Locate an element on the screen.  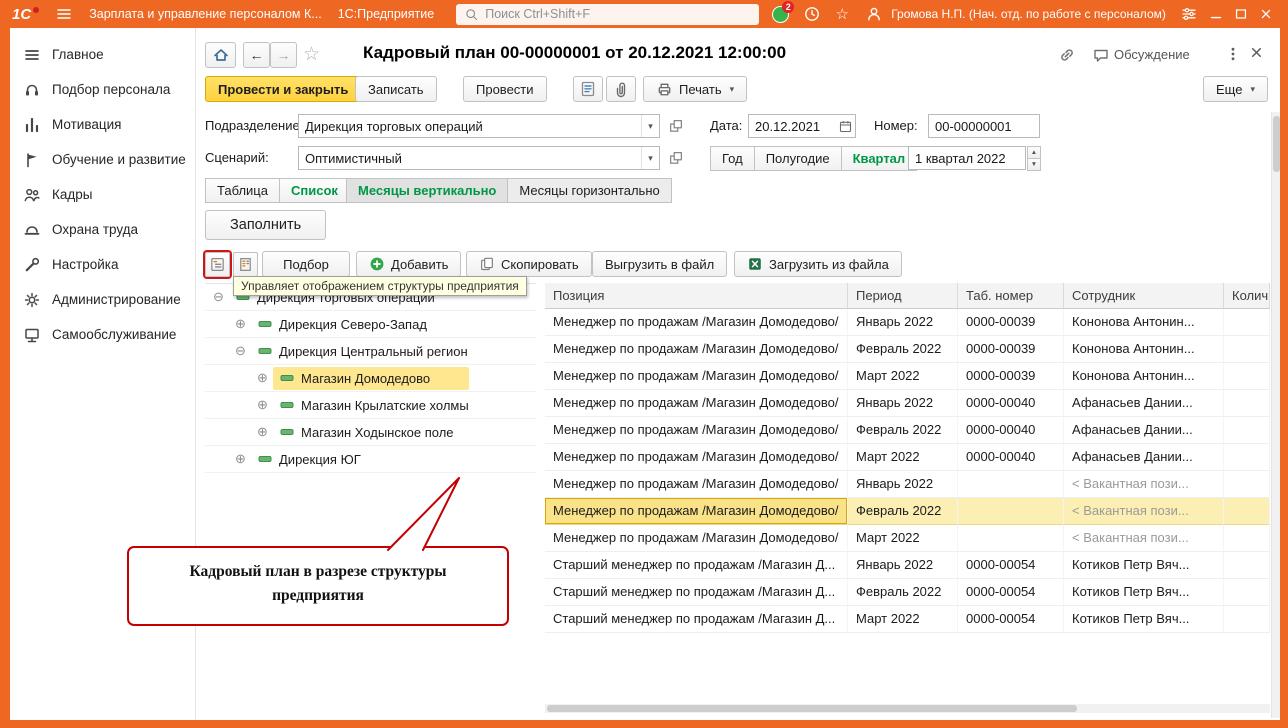
discussion-icon is located at coordinates (1101, 57).